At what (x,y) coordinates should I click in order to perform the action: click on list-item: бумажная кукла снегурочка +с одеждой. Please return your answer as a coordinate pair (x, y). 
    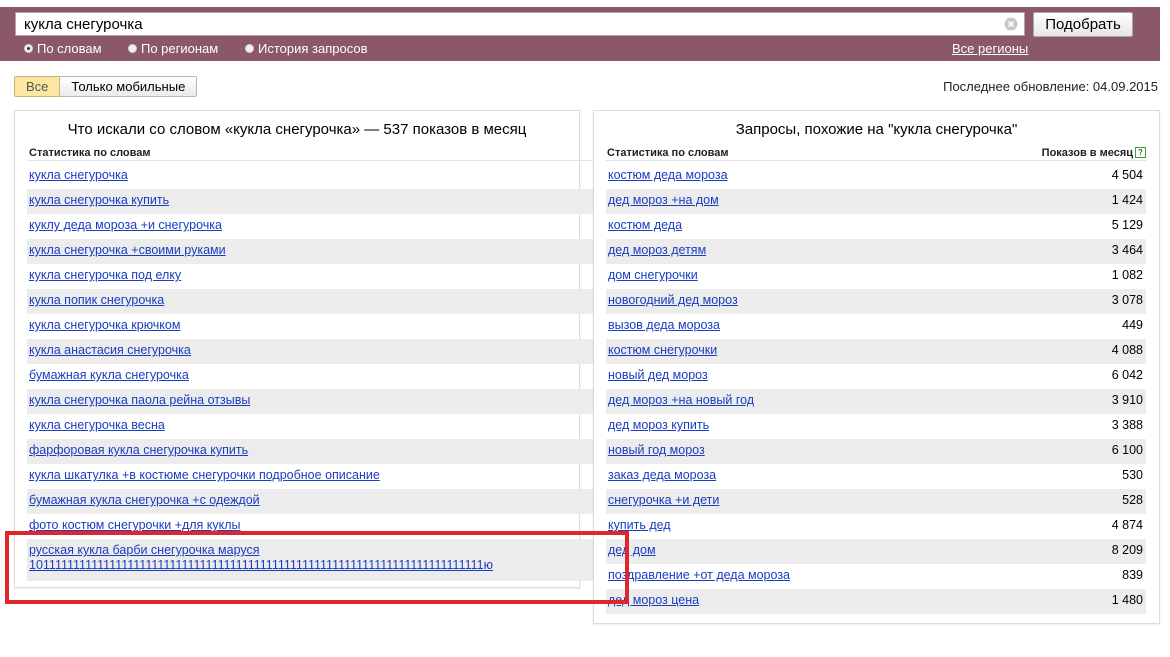
    Looking at the image, I should click on (312, 501).